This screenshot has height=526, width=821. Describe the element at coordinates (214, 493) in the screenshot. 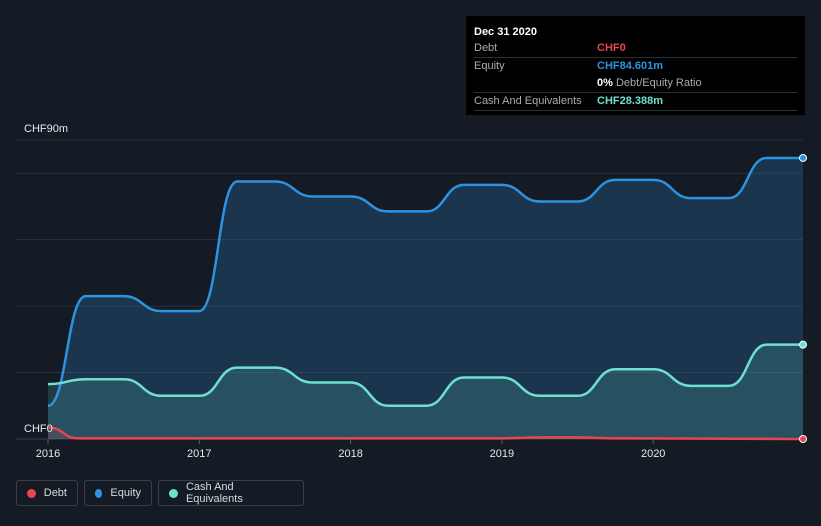

I see `legend-cash-label: Cash And Equivalents` at that location.